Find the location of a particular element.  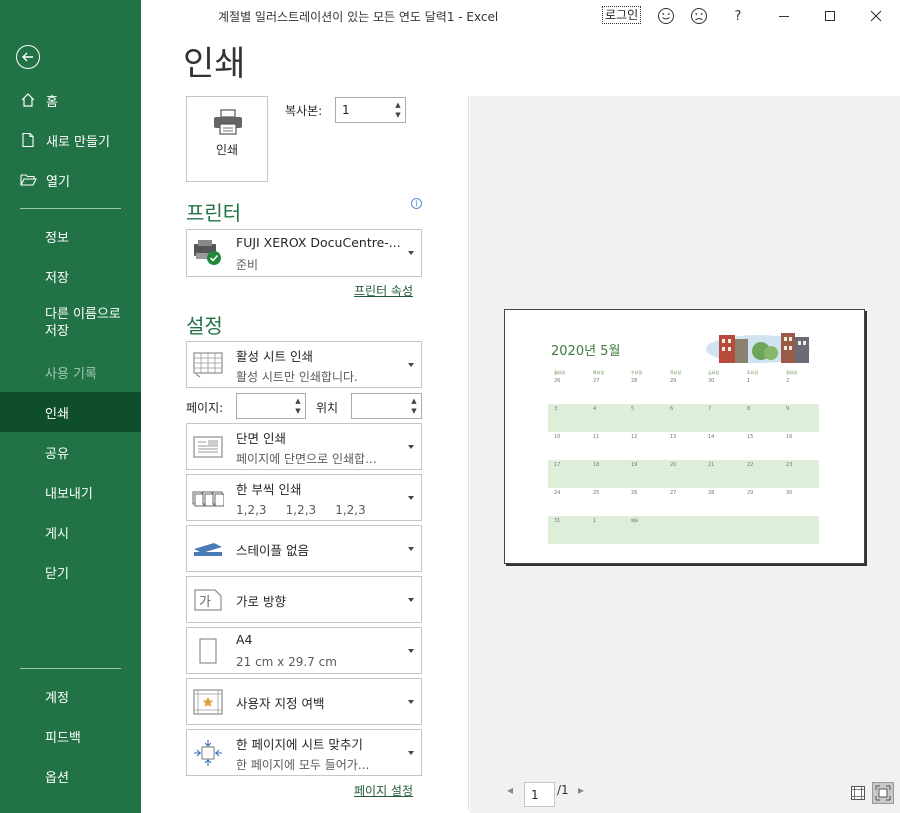

calendar-day: 14 is located at coordinates (711, 437).